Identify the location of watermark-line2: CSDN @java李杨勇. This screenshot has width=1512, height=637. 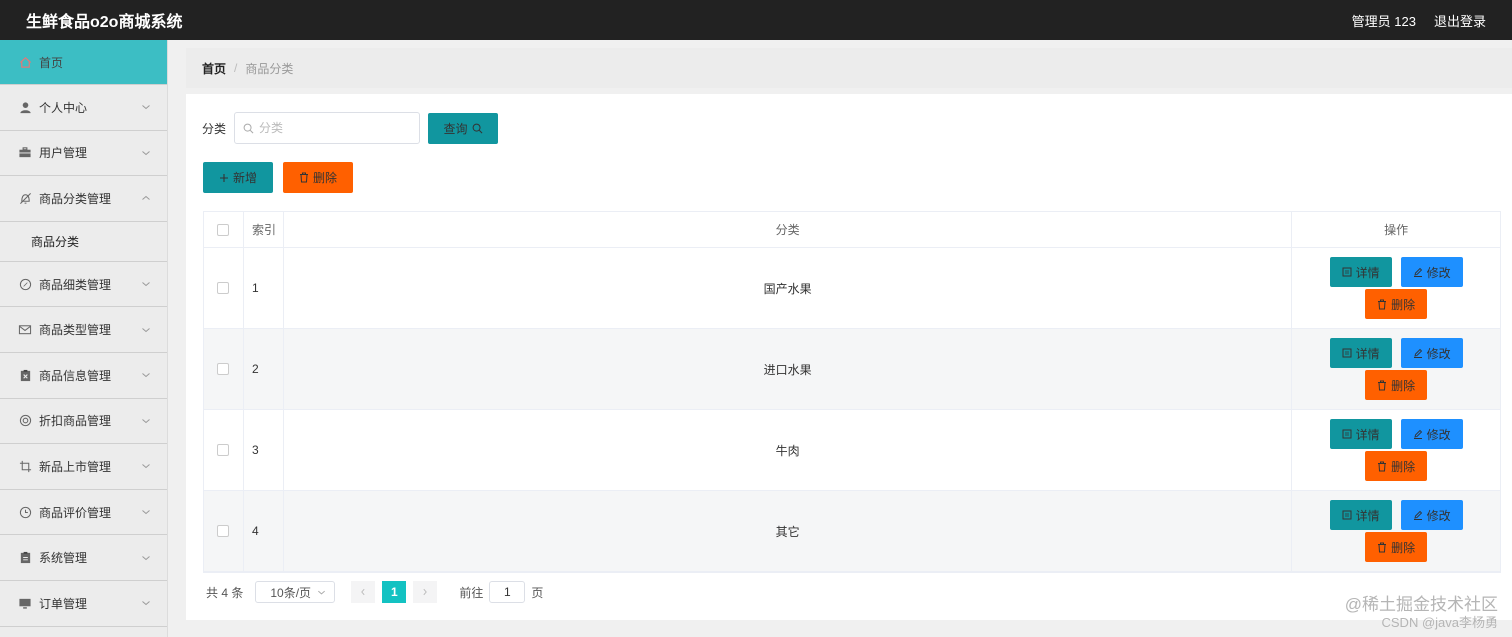
(1440, 623).